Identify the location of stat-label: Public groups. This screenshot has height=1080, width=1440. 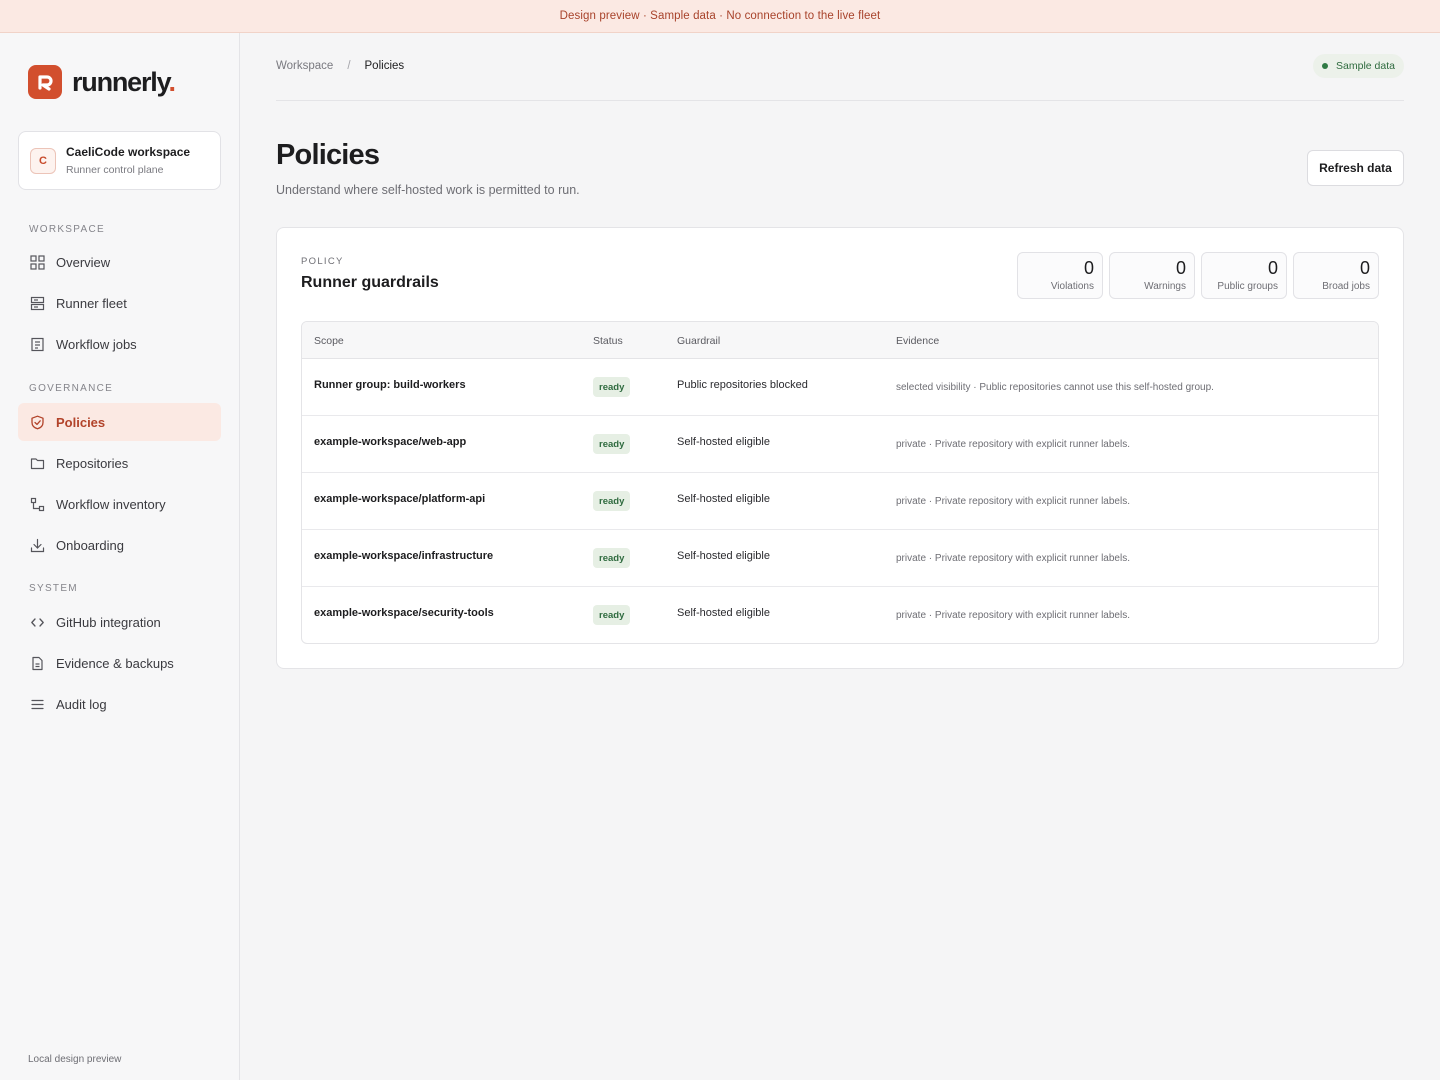
(1247, 286).